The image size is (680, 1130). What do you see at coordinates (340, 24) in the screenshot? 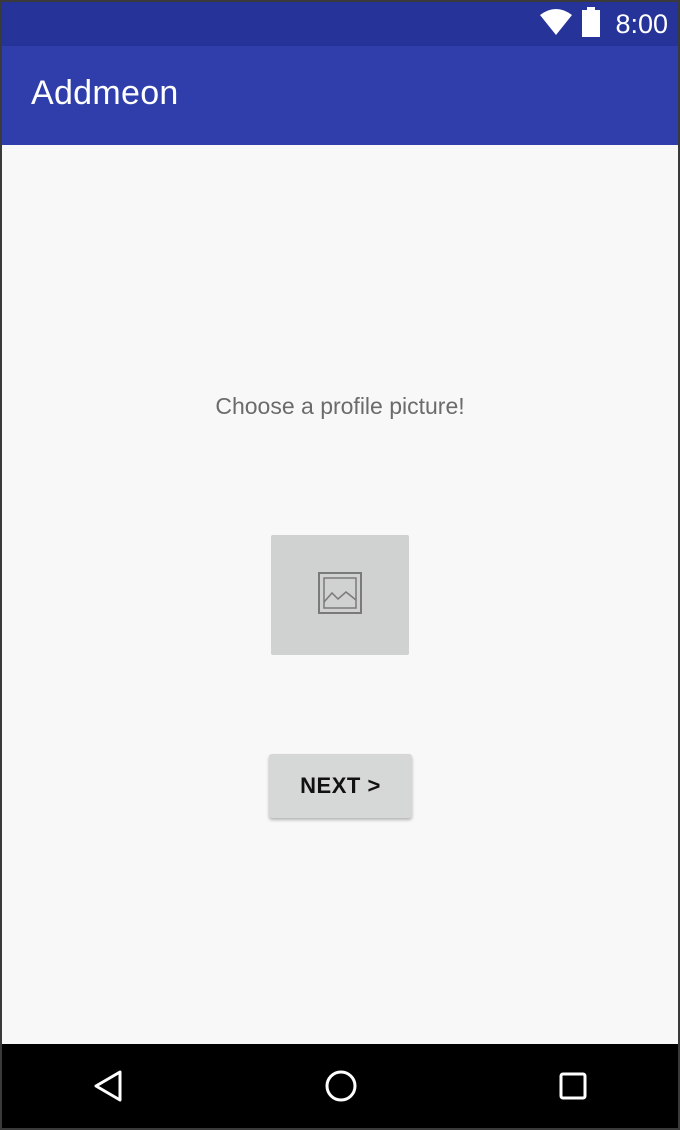
I see `status-bar: 8:00` at bounding box center [340, 24].